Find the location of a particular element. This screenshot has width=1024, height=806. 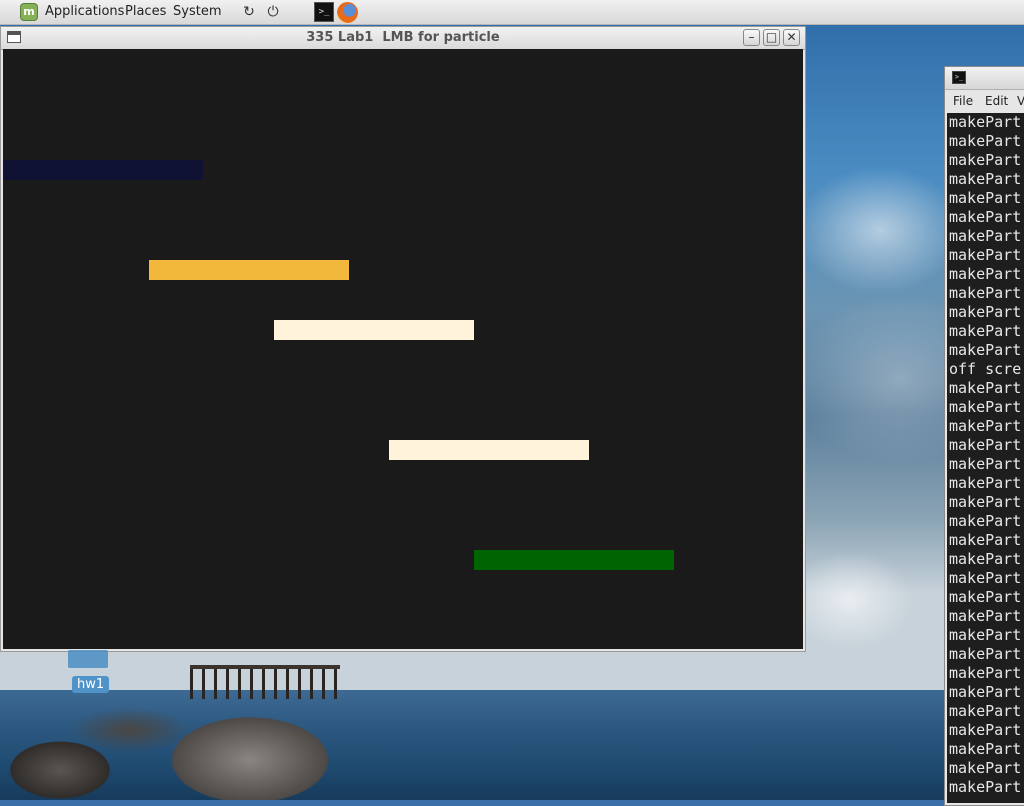

mint-logo-icon: m is located at coordinates (29, 12).